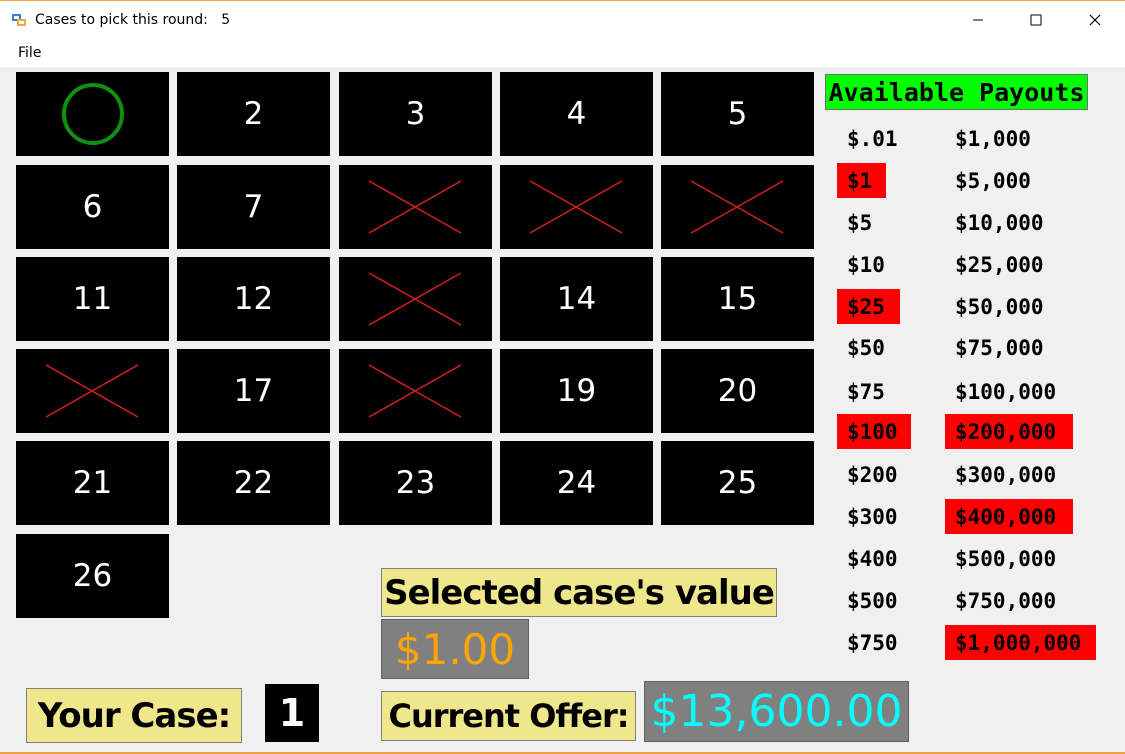 This screenshot has height=754, width=1125. What do you see at coordinates (999, 347) in the screenshot?
I see `payout-right-5: $75,000` at bounding box center [999, 347].